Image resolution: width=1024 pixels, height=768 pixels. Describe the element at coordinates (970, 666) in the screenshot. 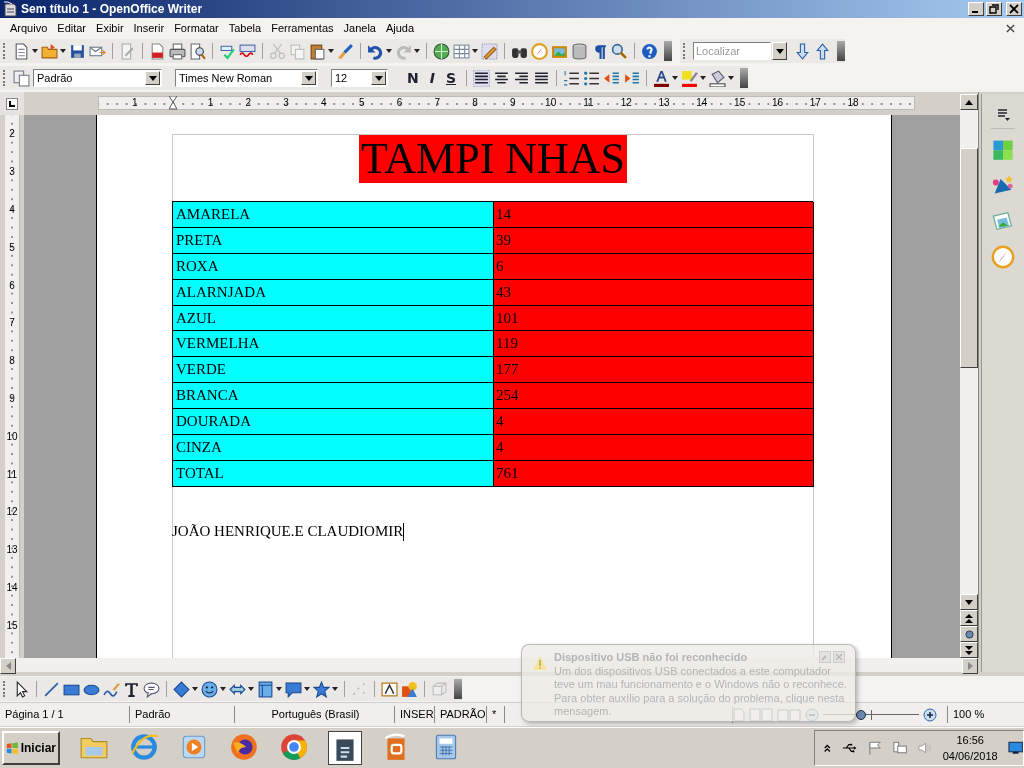

I see `scroll-right-button` at that location.